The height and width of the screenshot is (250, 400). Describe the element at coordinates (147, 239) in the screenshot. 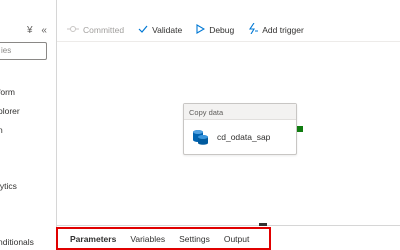

I see `tab-variables: Variables` at that location.